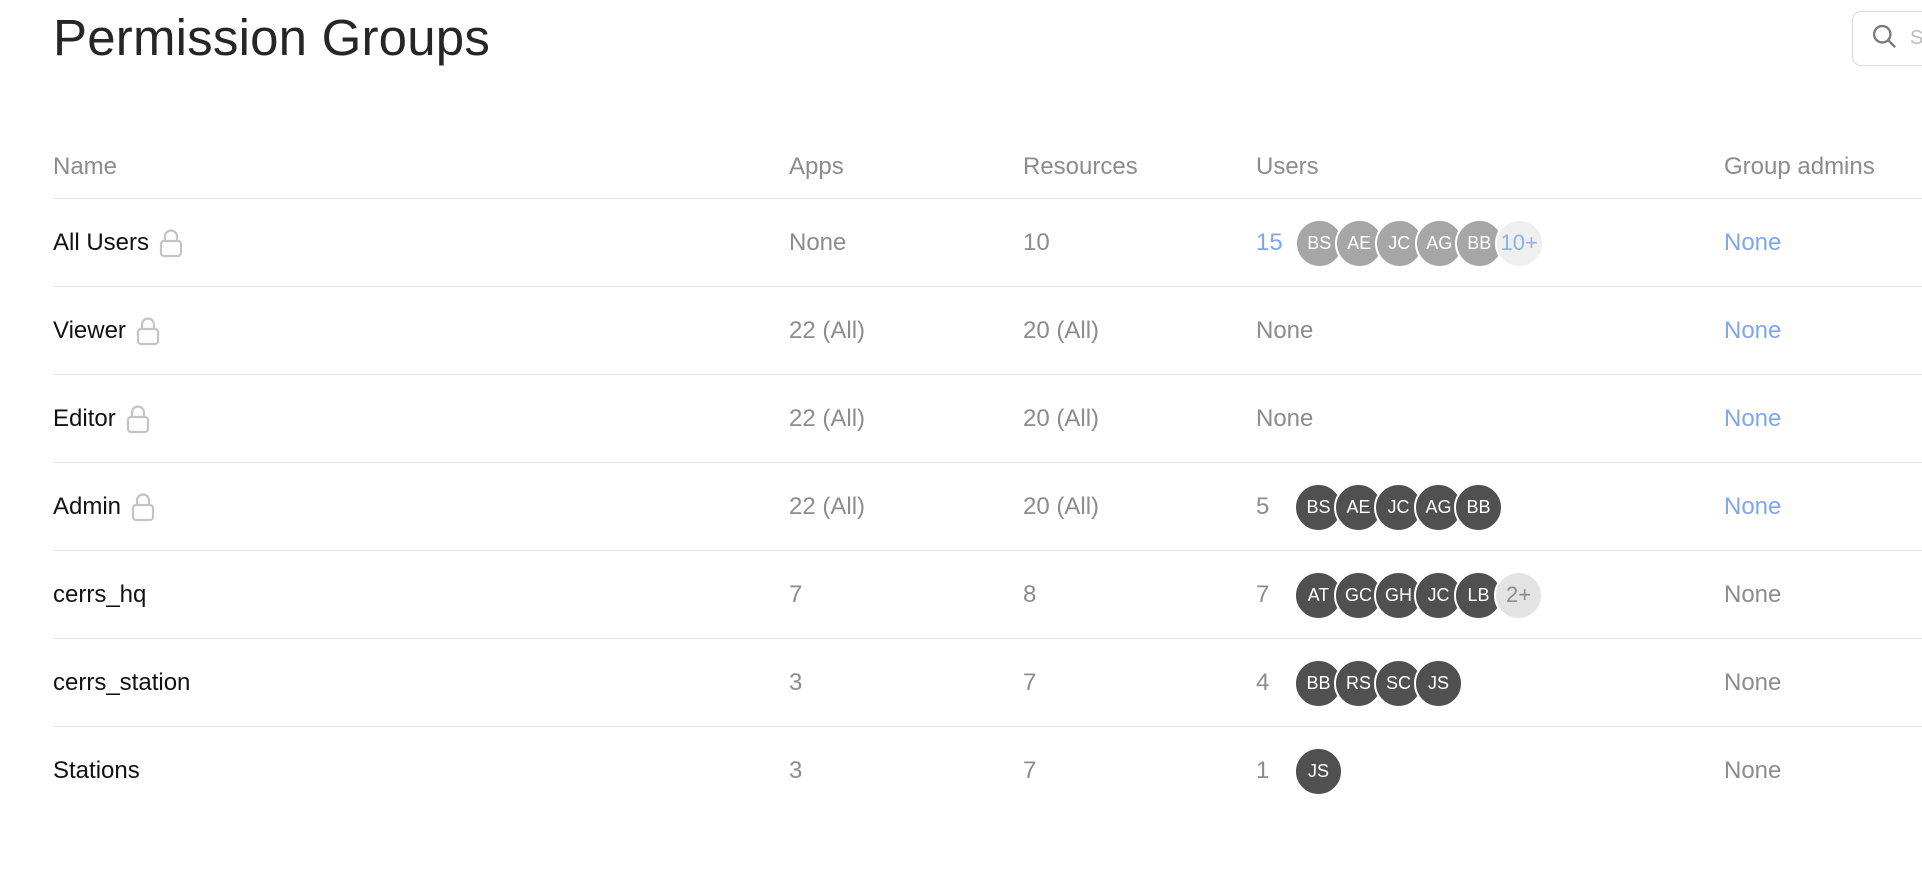 This screenshot has height=888, width=1922. I want to click on group-name-cell: cerrs_station, so click(121, 683).